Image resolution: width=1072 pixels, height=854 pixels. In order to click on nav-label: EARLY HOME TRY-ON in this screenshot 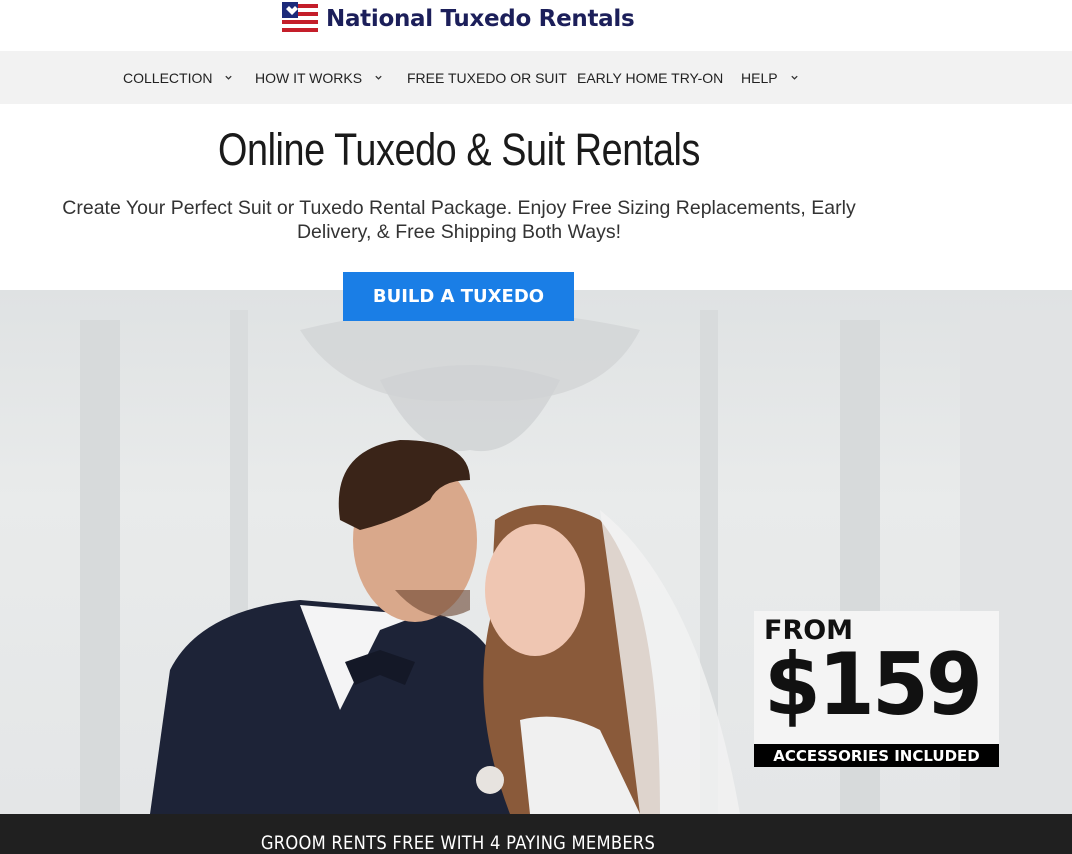, I will do `click(650, 77)`.